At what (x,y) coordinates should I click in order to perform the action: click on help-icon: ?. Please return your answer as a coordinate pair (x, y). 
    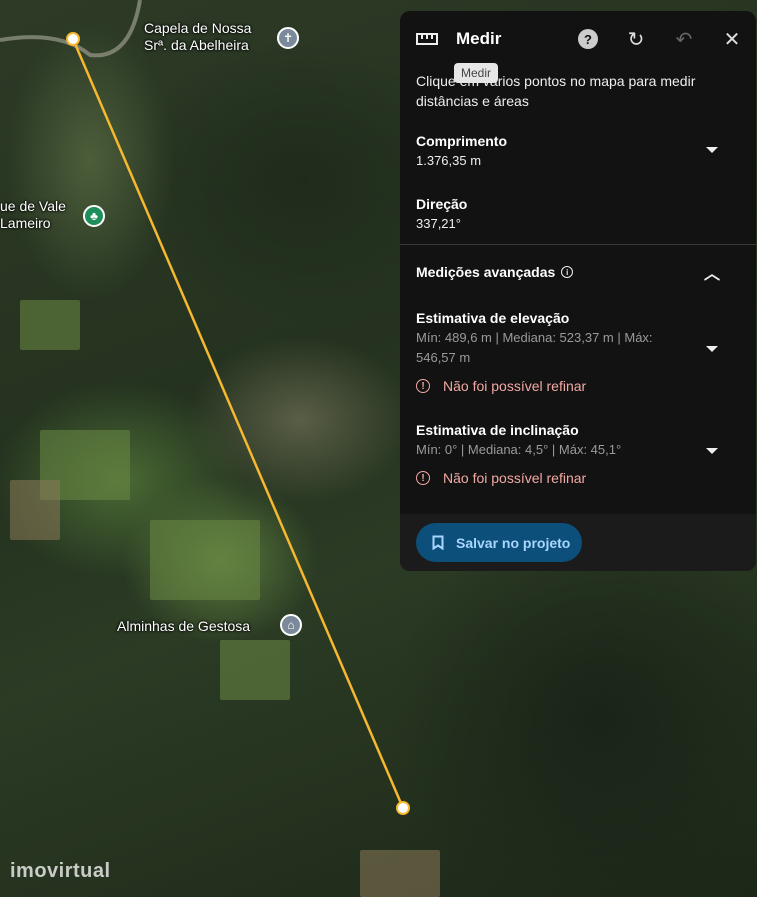
    Looking at the image, I should click on (588, 39).